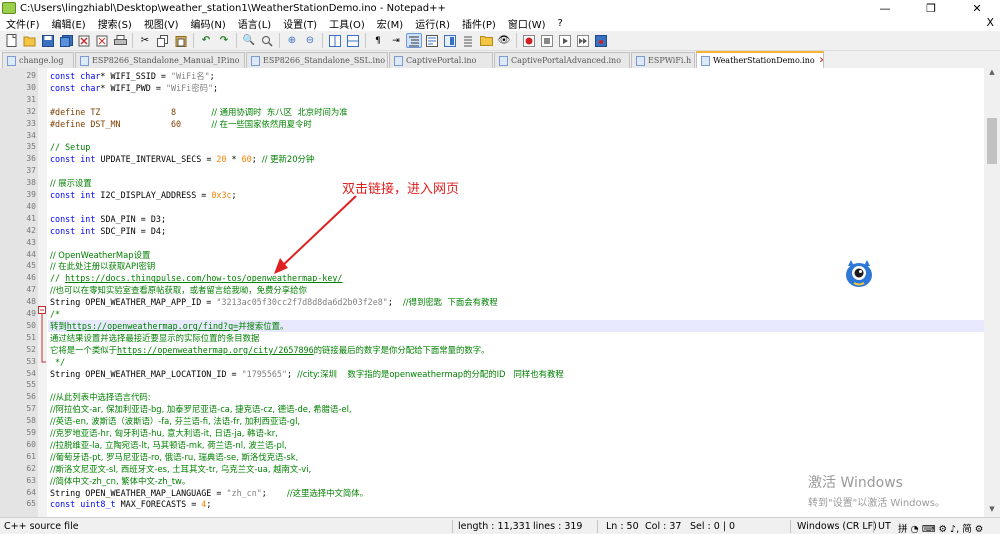 This screenshot has height=534, width=1000. I want to click on show-all-chars-icon: ⇥, so click(396, 40).